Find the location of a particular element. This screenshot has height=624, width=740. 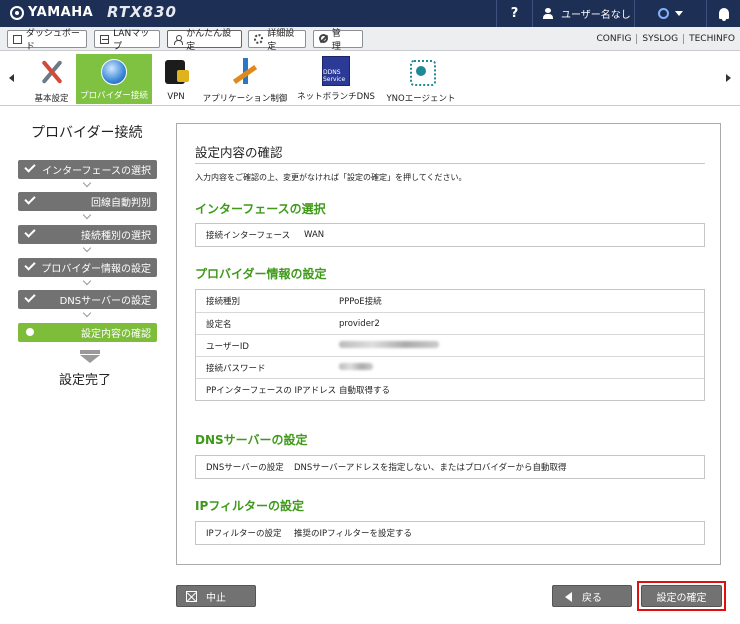

person-icon is located at coordinates (178, 39).